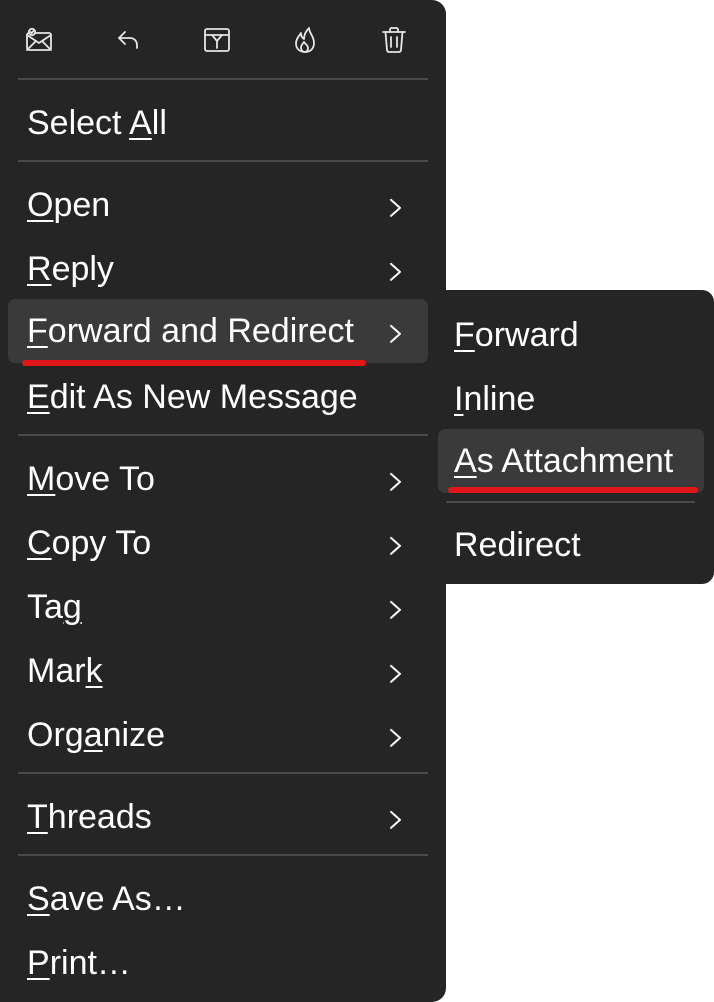  Describe the element at coordinates (218, 607) in the screenshot. I see `menu-item-tag: Tag` at that location.